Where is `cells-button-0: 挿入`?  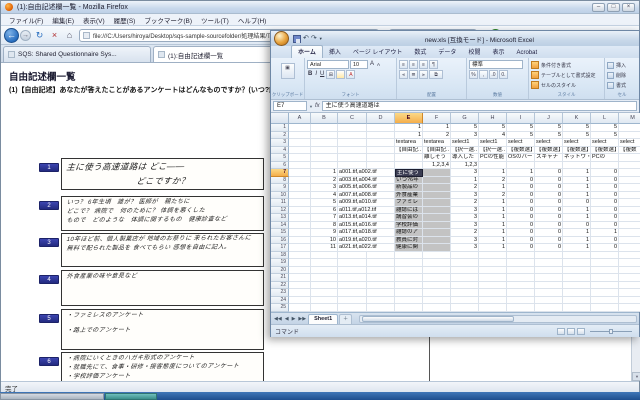
cells-button-0: 挿入 is located at coordinates (622, 65).